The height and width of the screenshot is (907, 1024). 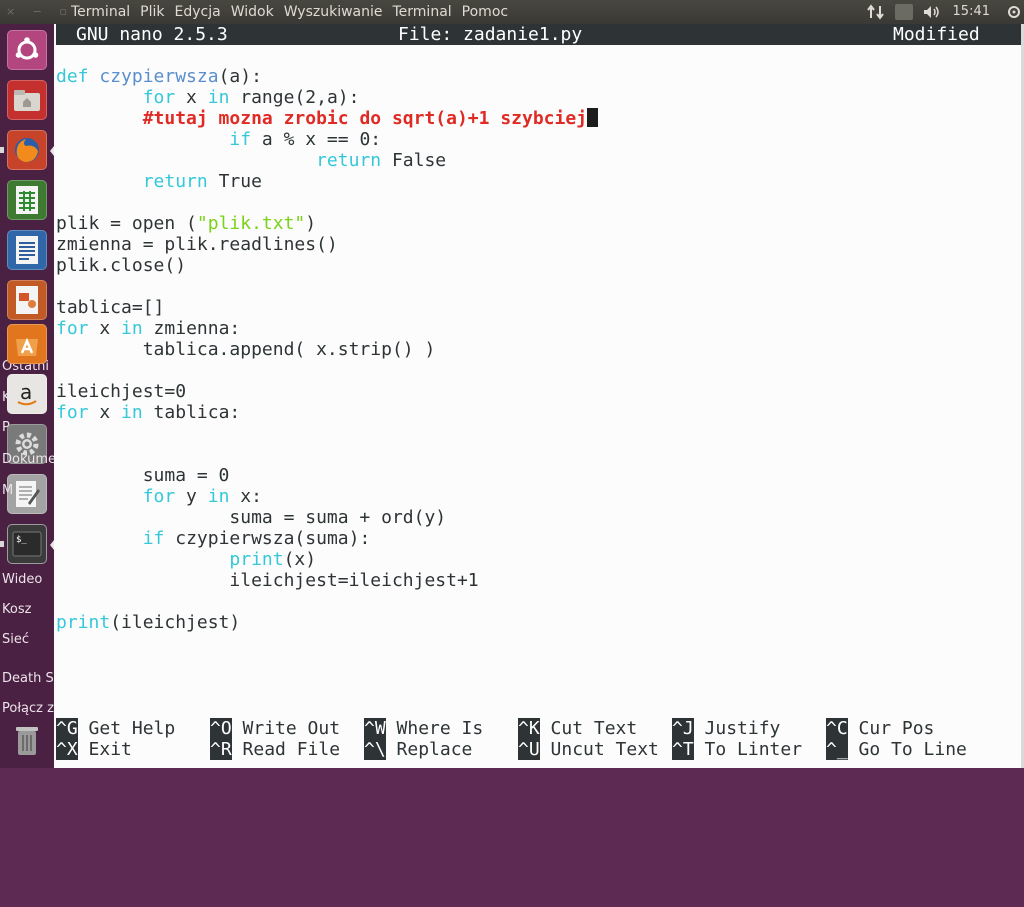 What do you see at coordinates (876, 12) in the screenshot?
I see `network-icon` at bounding box center [876, 12].